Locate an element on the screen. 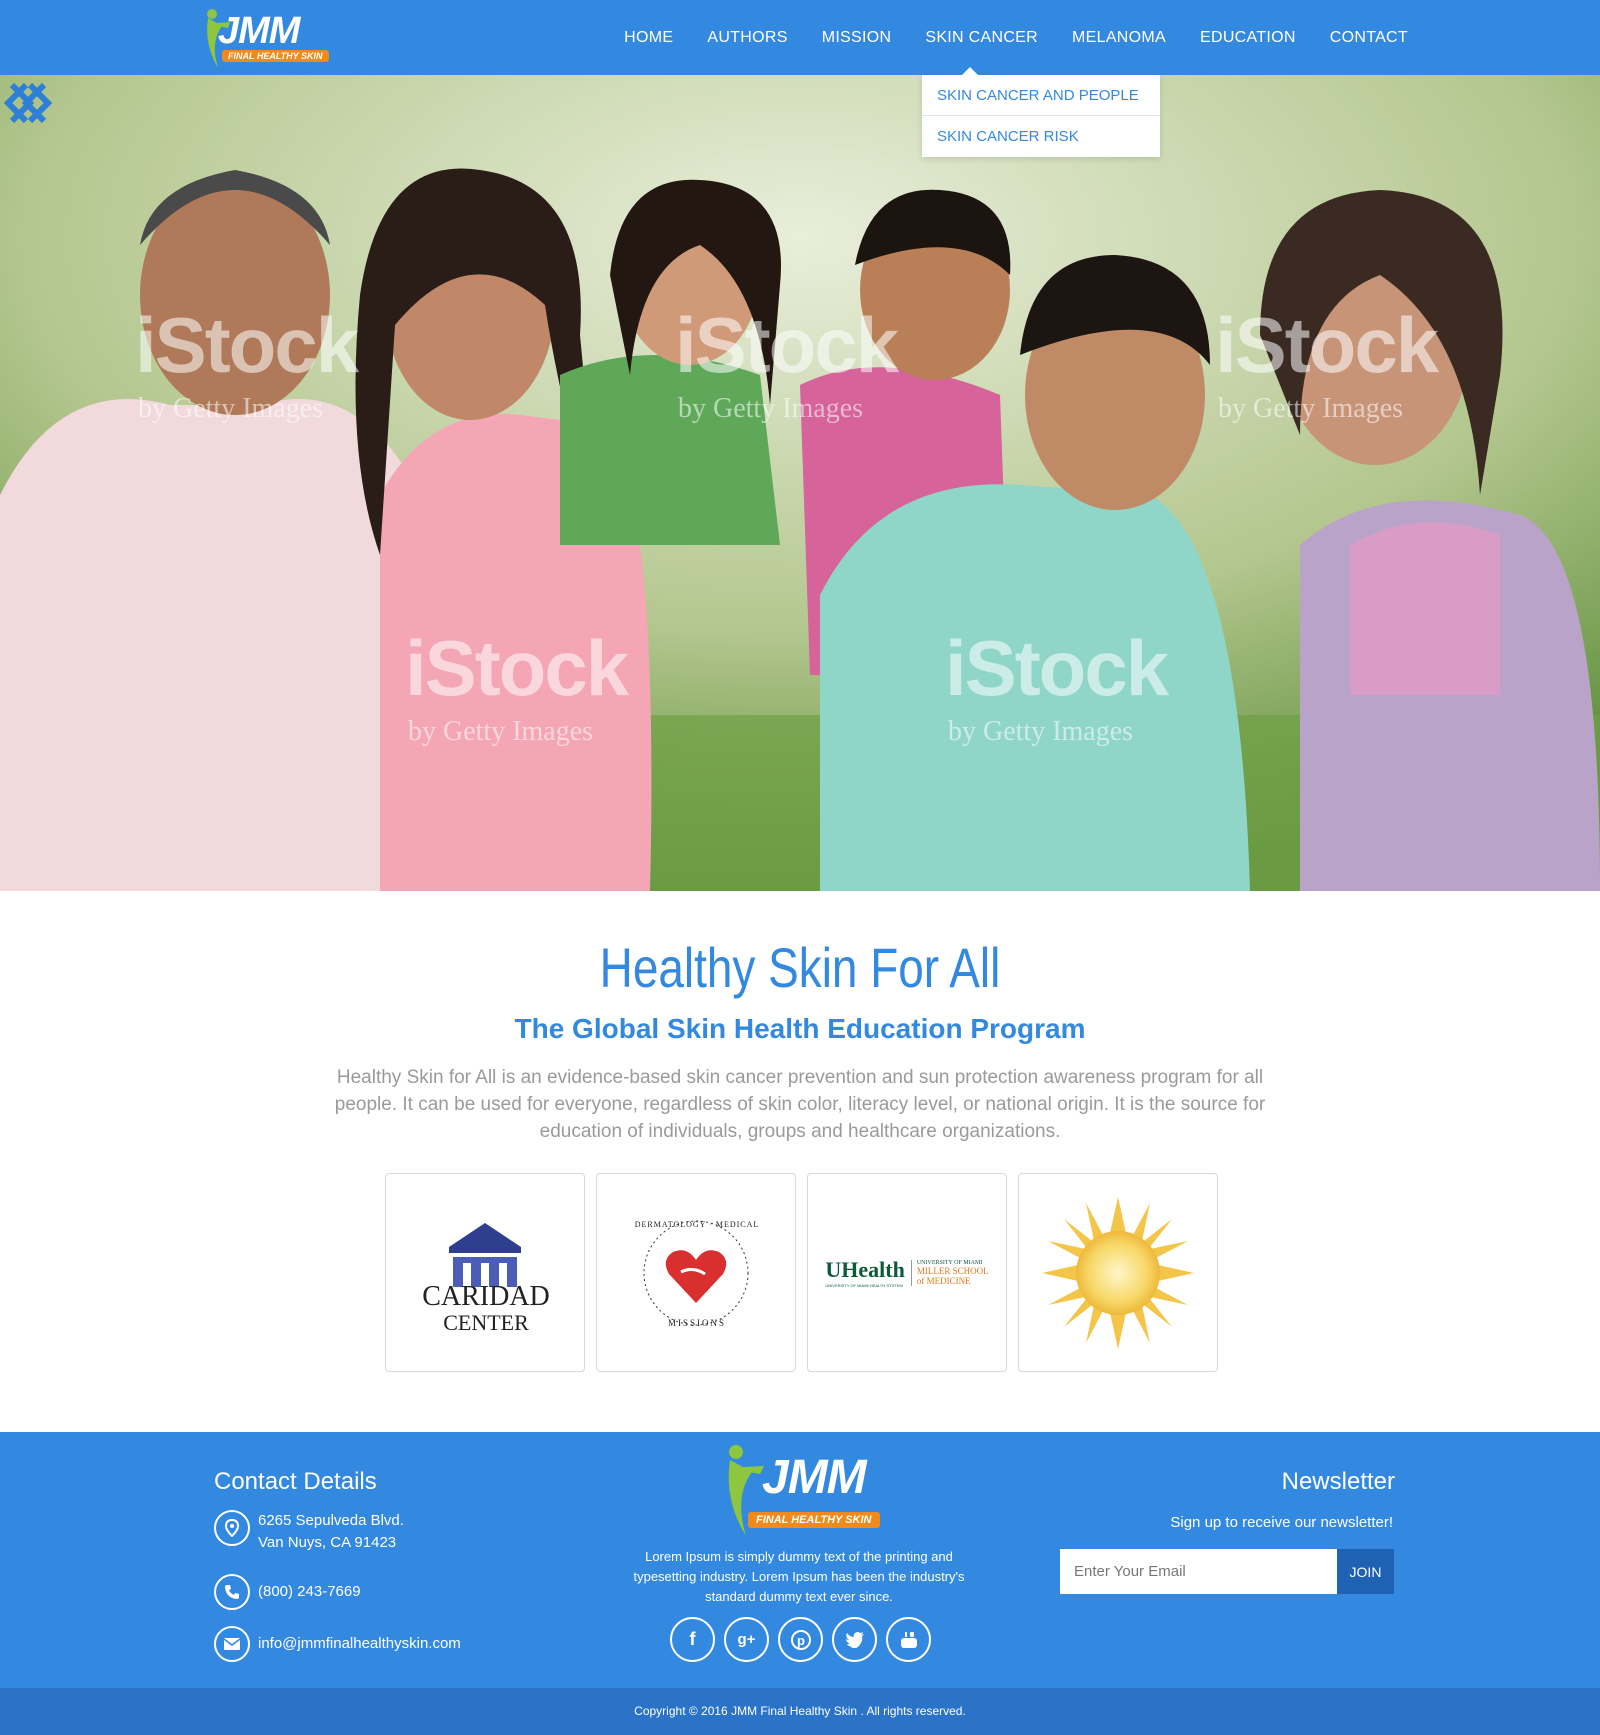  map-pin-icon is located at coordinates (232, 1528).